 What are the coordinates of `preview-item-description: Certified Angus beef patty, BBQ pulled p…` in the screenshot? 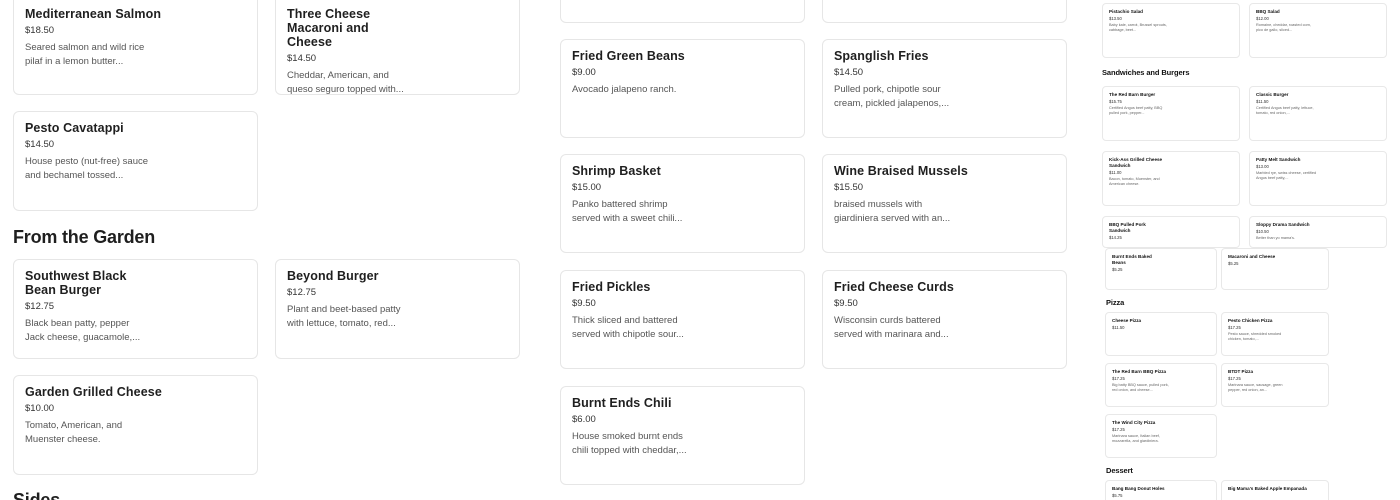 It's located at (1136, 110).